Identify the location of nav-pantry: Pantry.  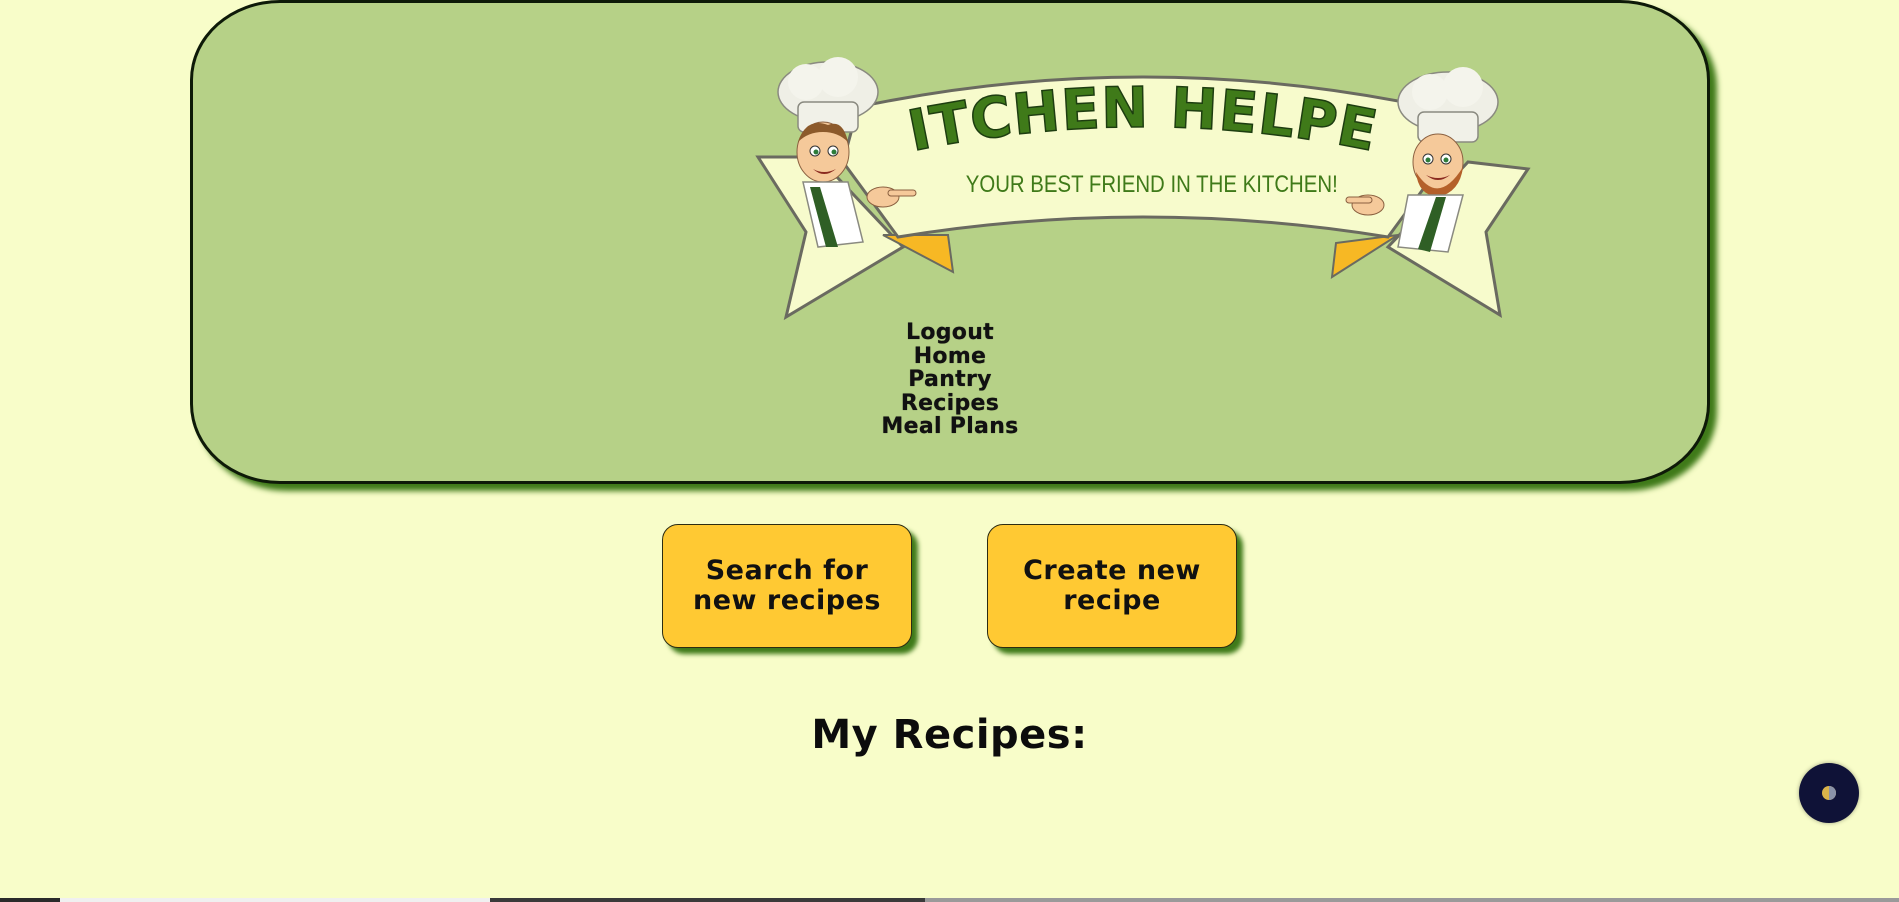
(950, 380).